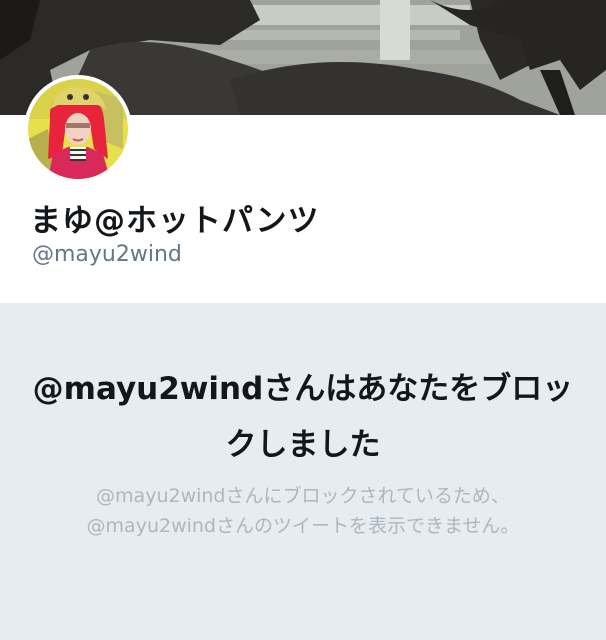  I want to click on display-name: まゆ@ホットパンツ, so click(175, 221).